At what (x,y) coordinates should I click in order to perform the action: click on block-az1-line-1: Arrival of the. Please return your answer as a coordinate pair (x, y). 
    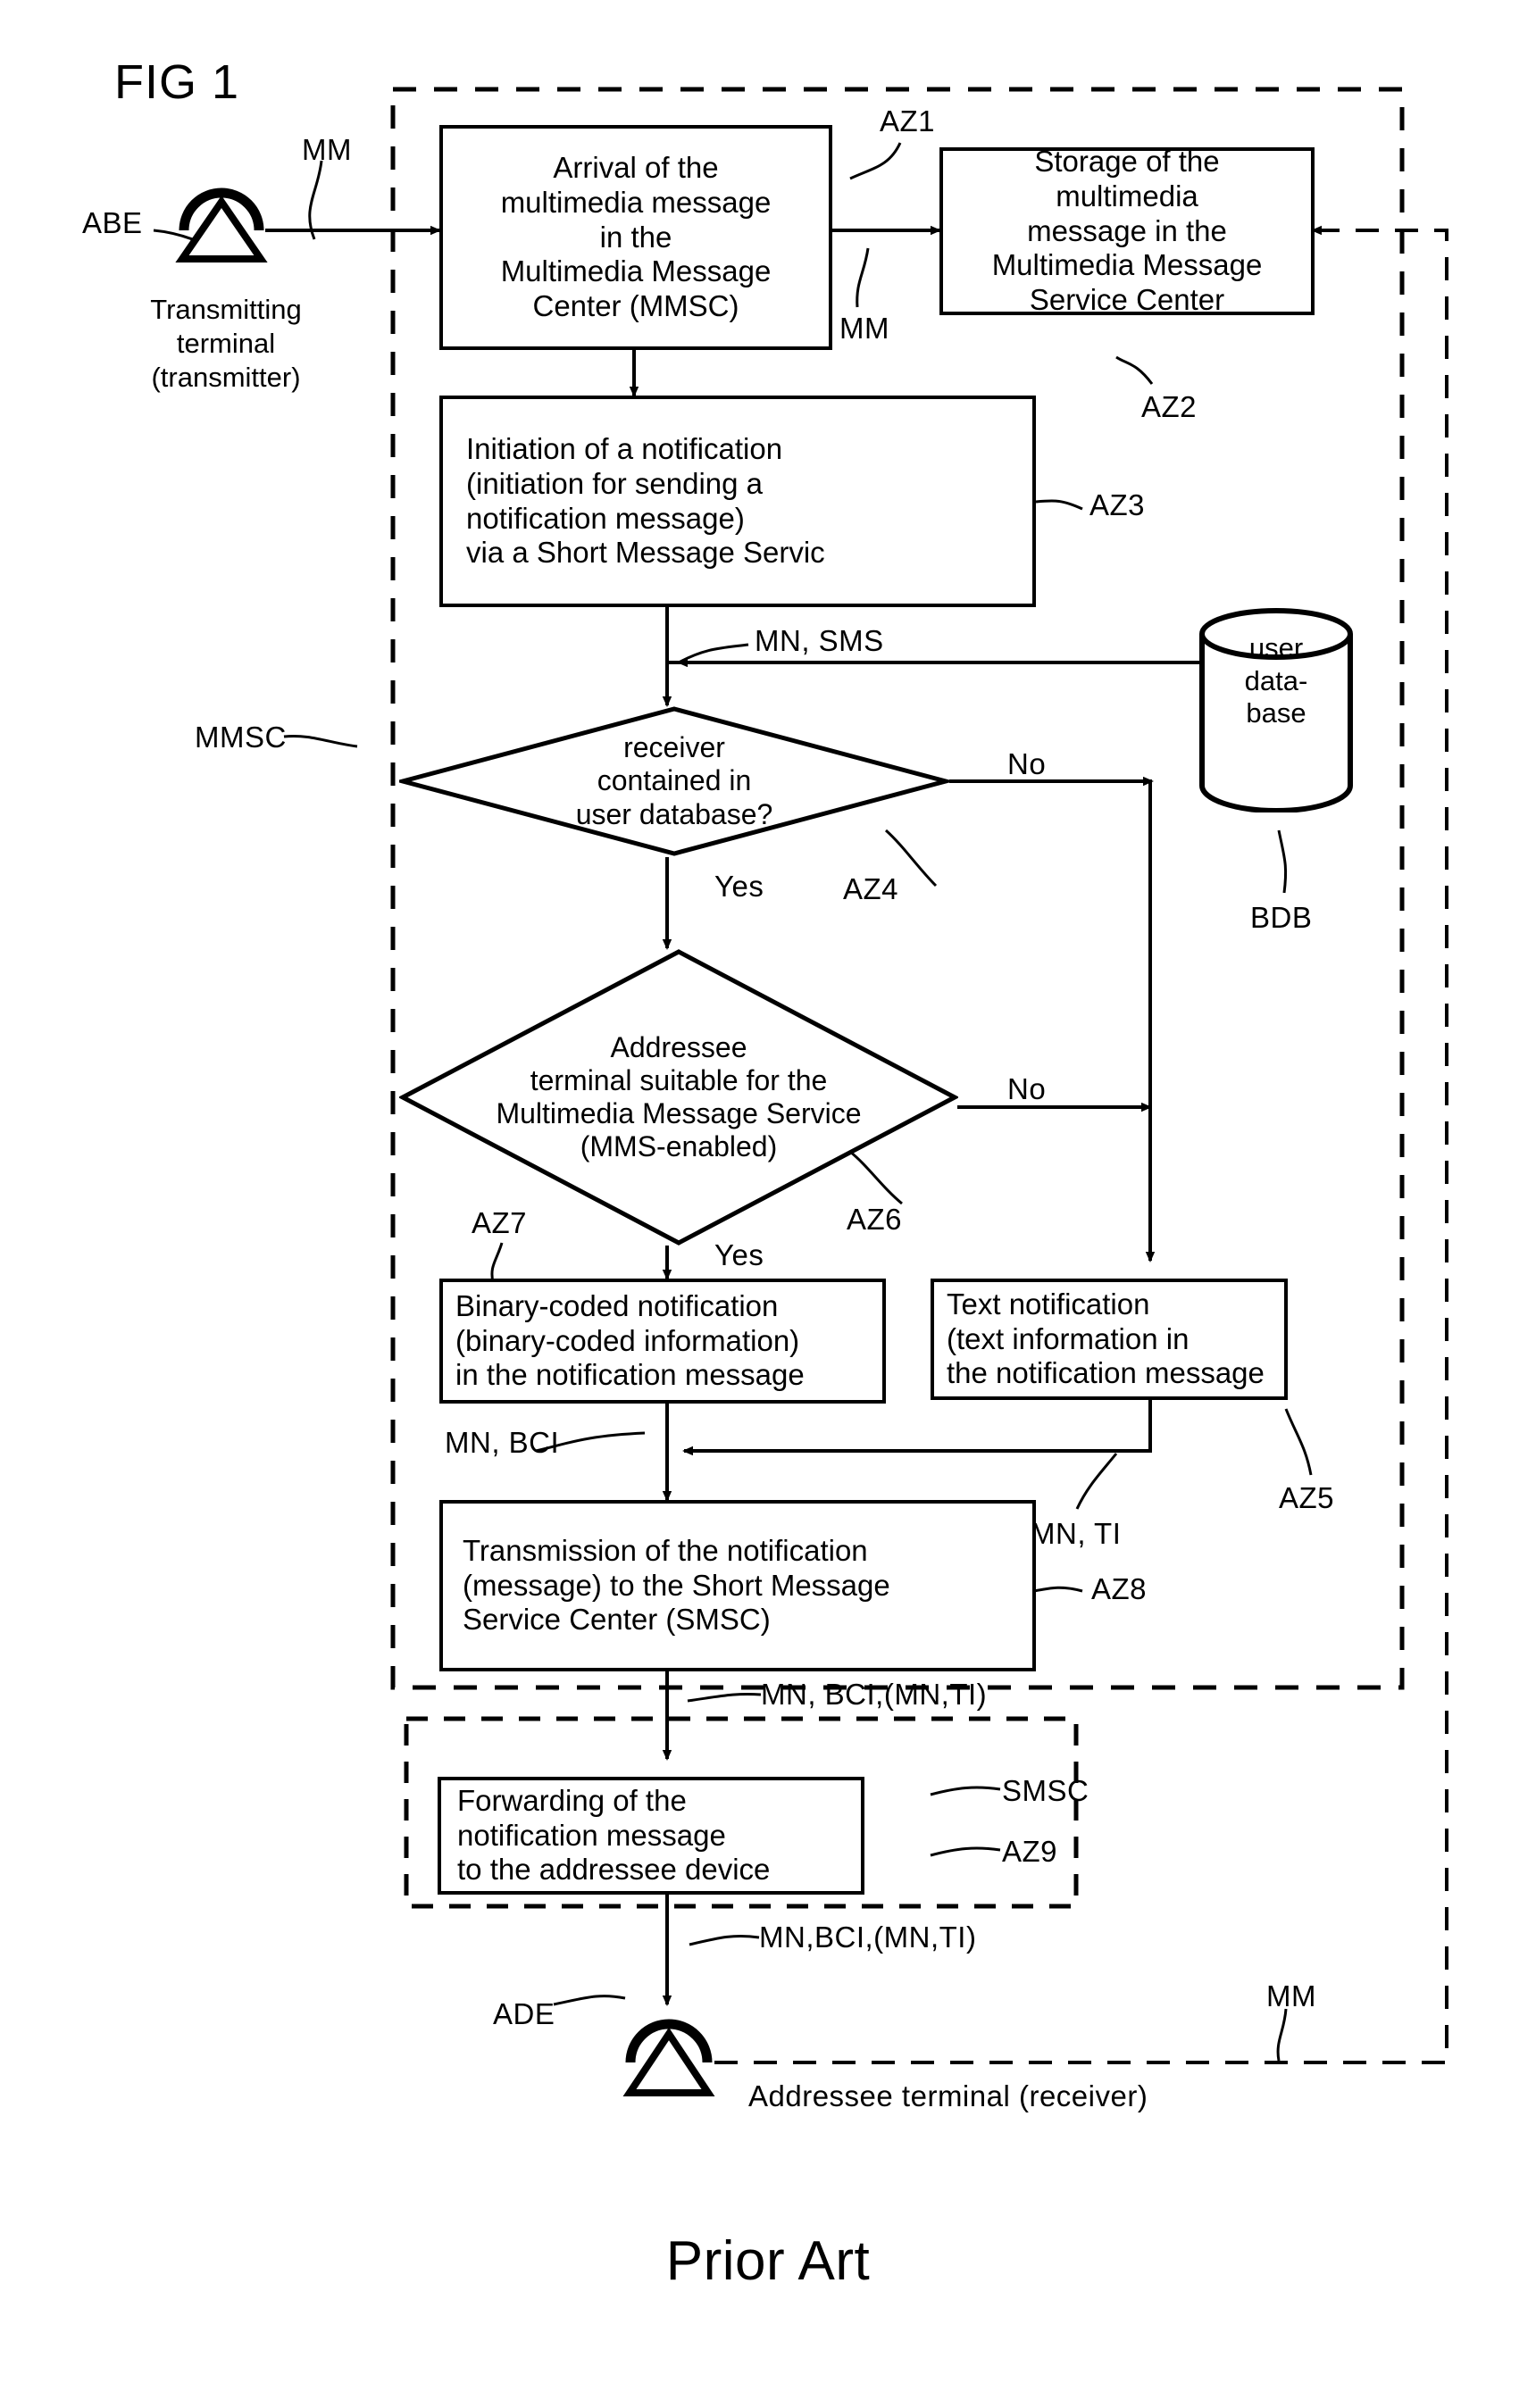
    Looking at the image, I should click on (636, 167).